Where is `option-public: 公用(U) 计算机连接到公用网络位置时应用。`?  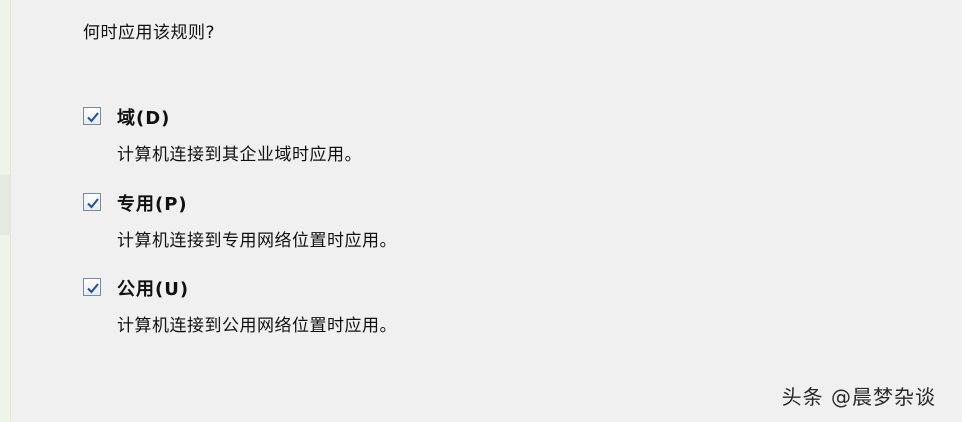
option-public: 公用(U) 计算机连接到公用网络位置时应用。 is located at coordinates (333, 305).